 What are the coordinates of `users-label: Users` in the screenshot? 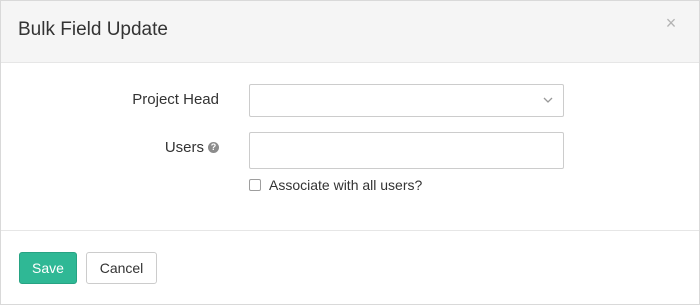 It's located at (184, 147).